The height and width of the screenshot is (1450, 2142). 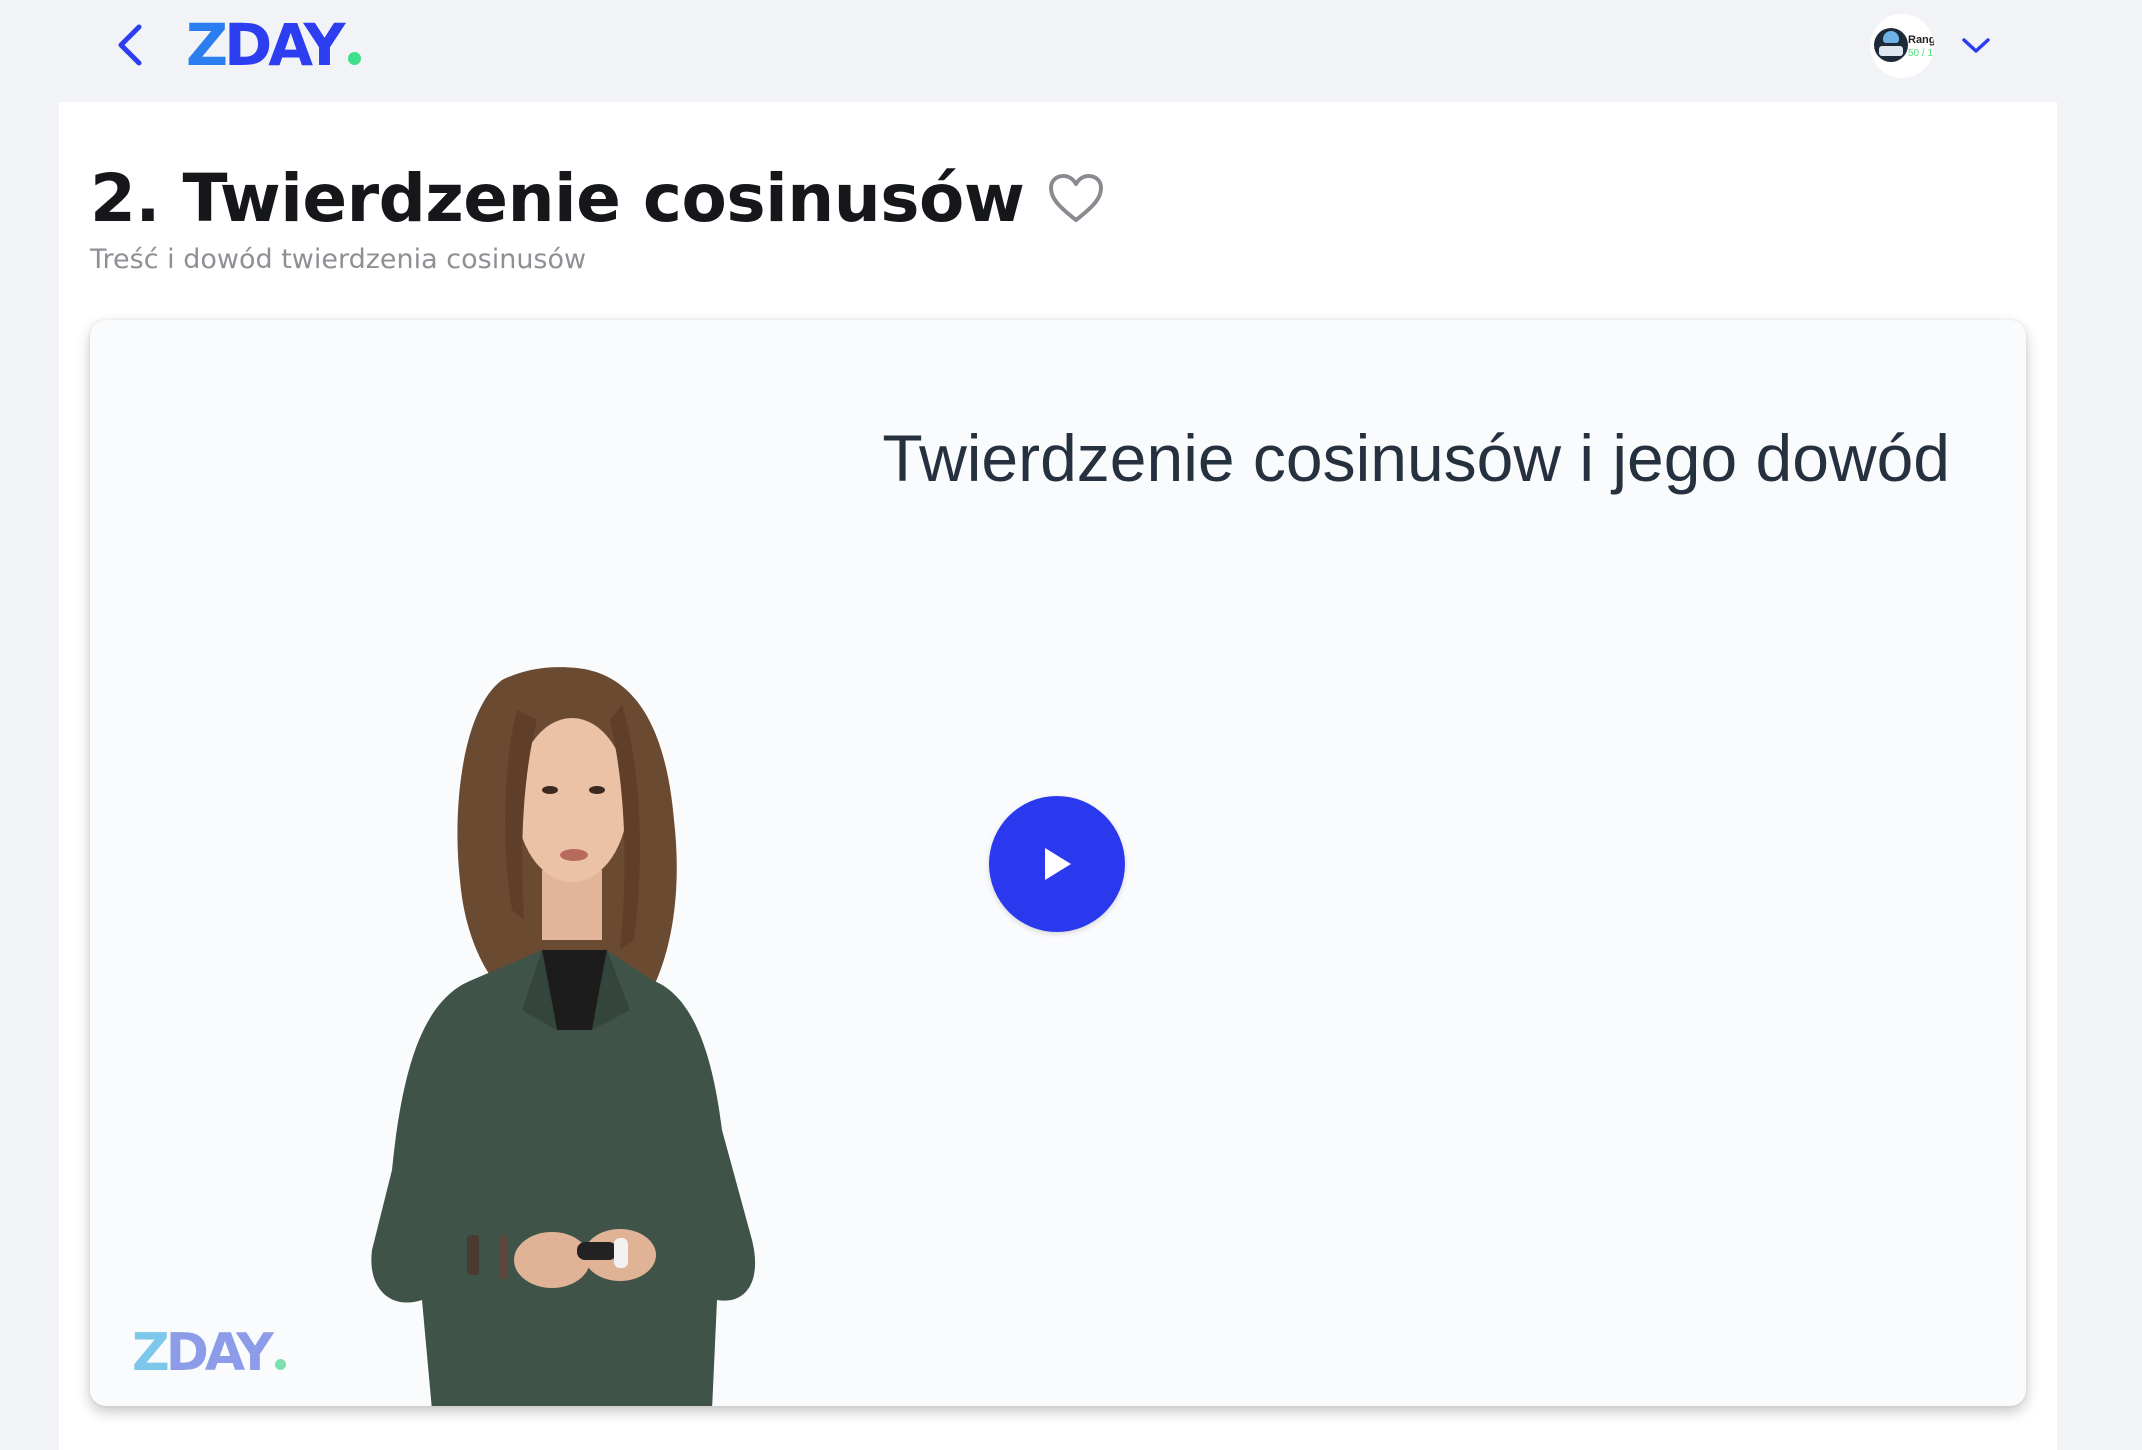 I want to click on video-watermark-logo: Z DAY, so click(x=209, y=1353).